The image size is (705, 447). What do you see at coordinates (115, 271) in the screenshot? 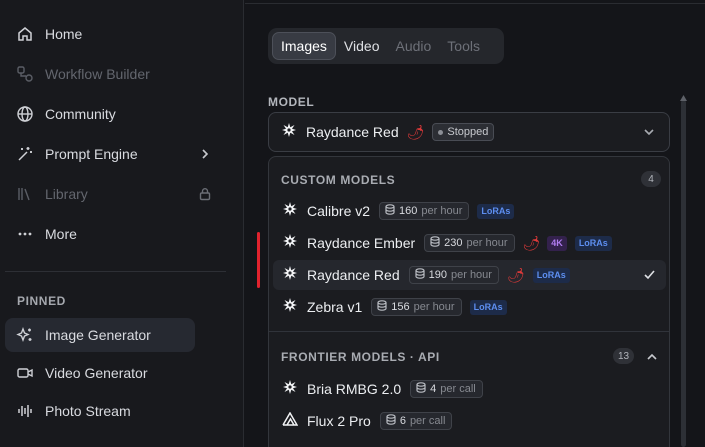
I see `sidebar-divider` at bounding box center [115, 271].